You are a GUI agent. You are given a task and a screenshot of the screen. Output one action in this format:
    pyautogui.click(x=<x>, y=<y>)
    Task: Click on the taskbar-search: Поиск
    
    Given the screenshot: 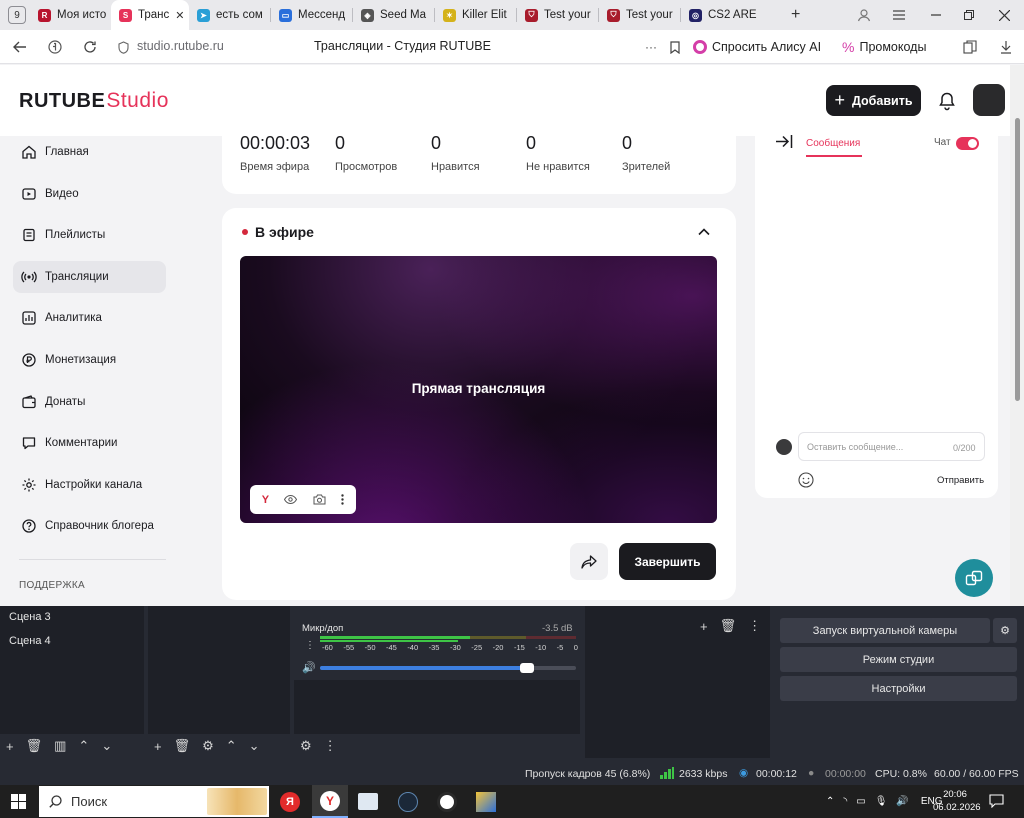 What is the action you would take?
    pyautogui.click(x=154, y=801)
    